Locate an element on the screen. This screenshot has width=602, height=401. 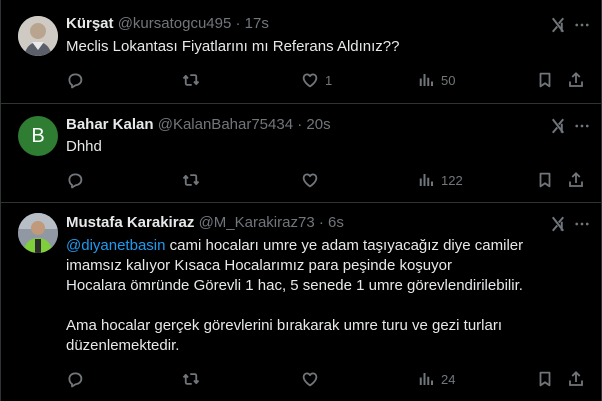
tweet-header: Bahar Kalan @KalanBahar75434 · 20s is located at coordinates (198, 125).